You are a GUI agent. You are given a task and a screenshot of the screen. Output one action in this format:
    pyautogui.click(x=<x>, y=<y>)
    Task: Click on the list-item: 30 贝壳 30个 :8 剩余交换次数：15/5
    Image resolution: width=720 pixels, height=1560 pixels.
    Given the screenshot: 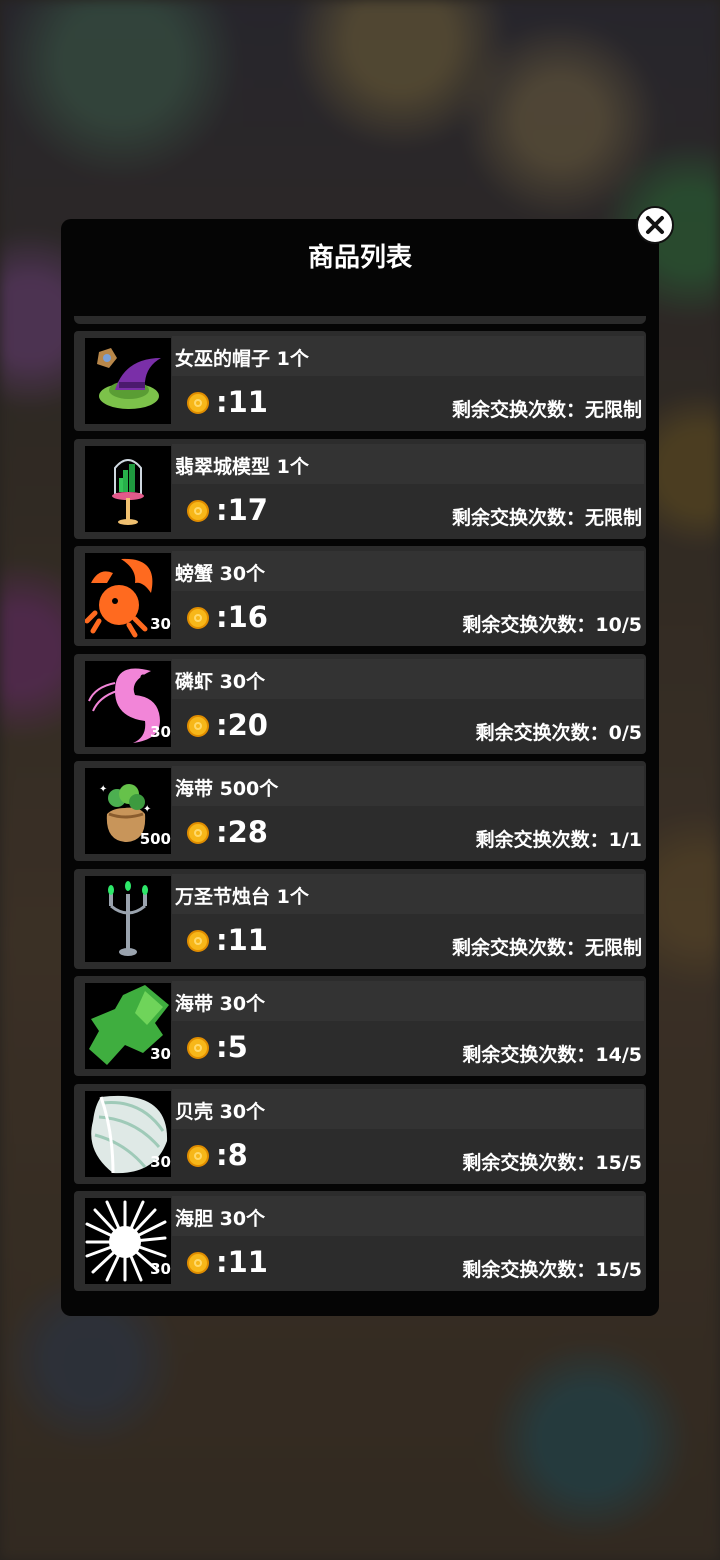 What is the action you would take?
    pyautogui.click(x=360, y=1133)
    